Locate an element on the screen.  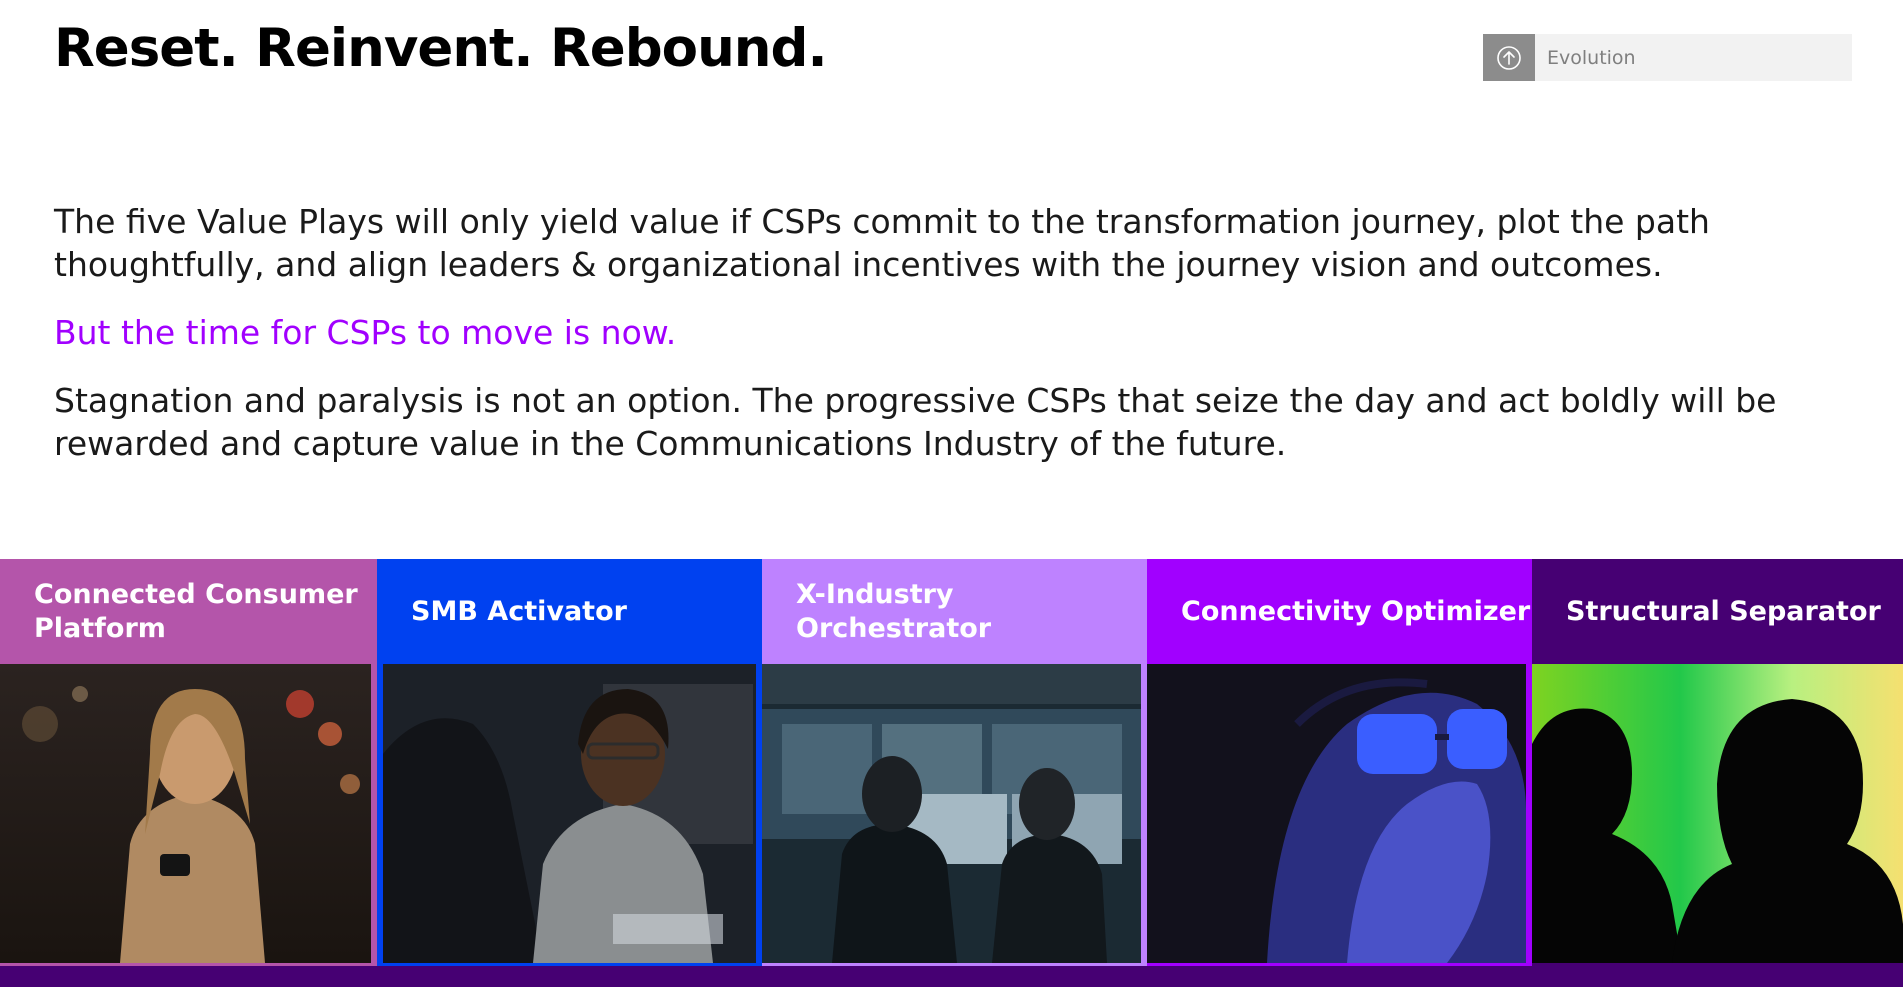
business-meeting-photo is located at coordinates (569, 813).